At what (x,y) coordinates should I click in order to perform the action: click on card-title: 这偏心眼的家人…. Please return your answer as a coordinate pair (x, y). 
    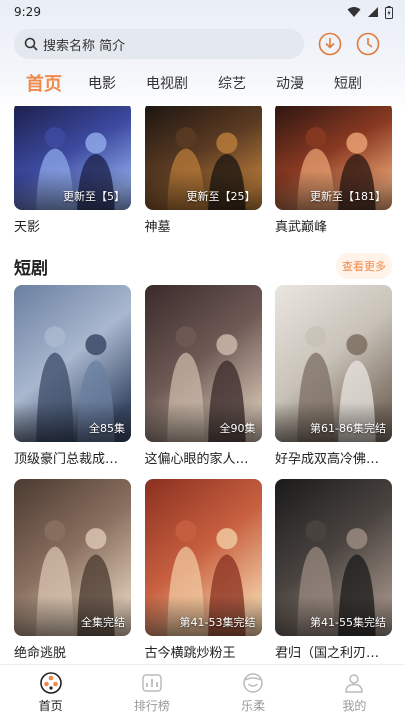
    Looking at the image, I should click on (196, 459).